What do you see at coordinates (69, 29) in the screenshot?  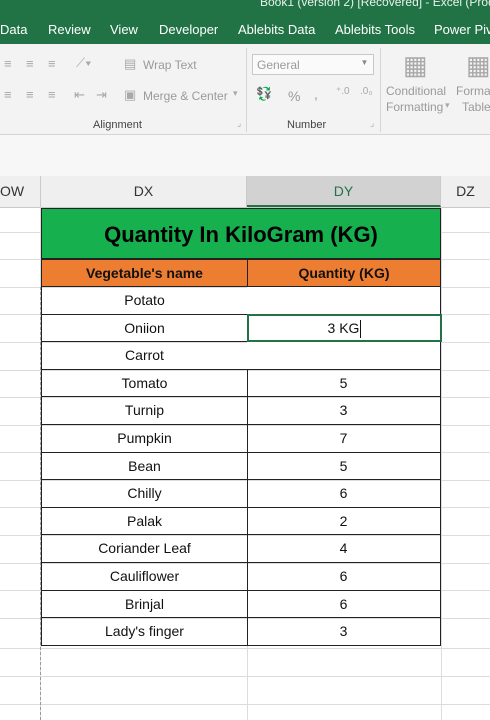 I see `menu-review: Review` at bounding box center [69, 29].